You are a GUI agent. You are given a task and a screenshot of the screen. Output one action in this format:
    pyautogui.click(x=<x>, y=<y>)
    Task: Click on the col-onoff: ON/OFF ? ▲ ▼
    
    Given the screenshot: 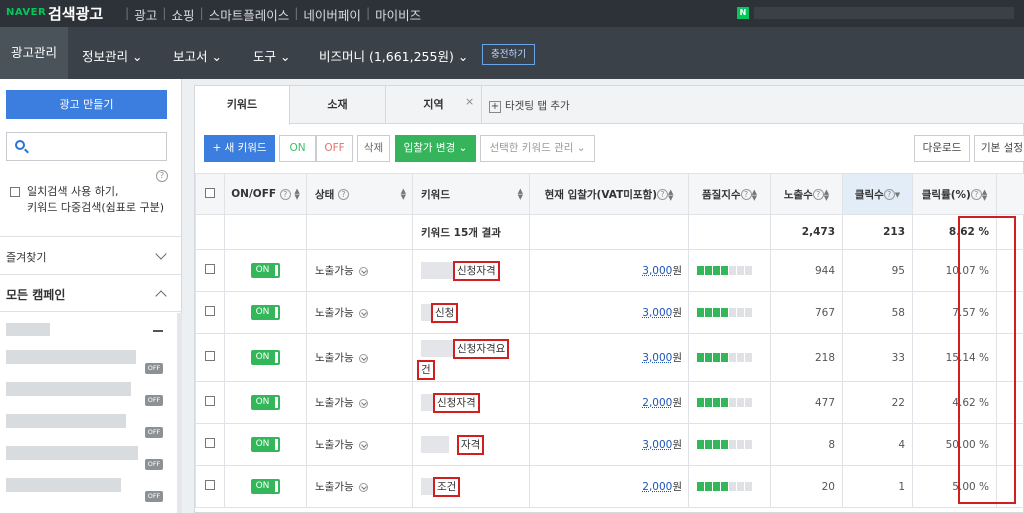 What is the action you would take?
    pyautogui.click(x=265, y=194)
    